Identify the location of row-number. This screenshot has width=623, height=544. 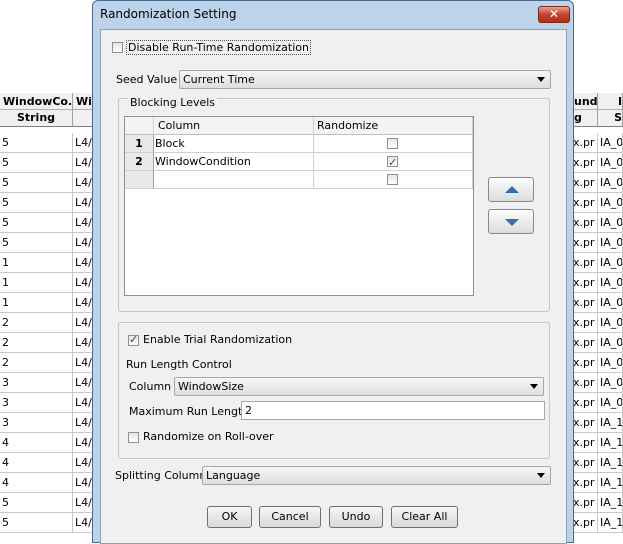
(139, 180).